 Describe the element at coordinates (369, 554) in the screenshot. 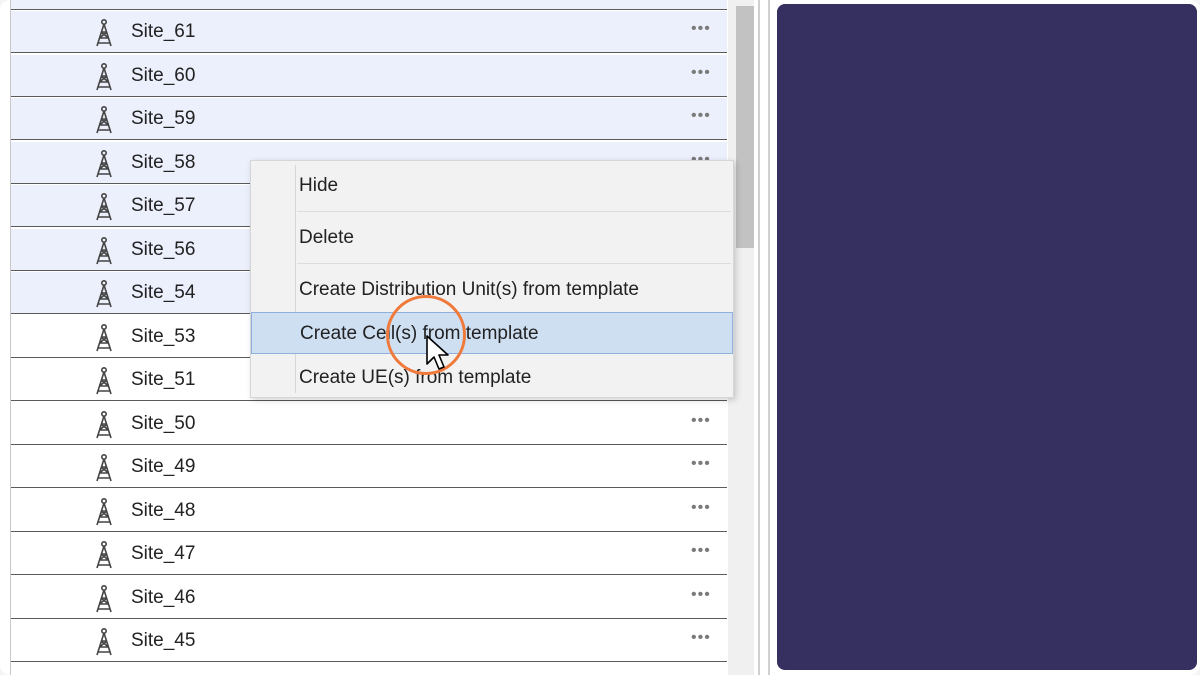

I see `table-row: Site_47 •••` at that location.